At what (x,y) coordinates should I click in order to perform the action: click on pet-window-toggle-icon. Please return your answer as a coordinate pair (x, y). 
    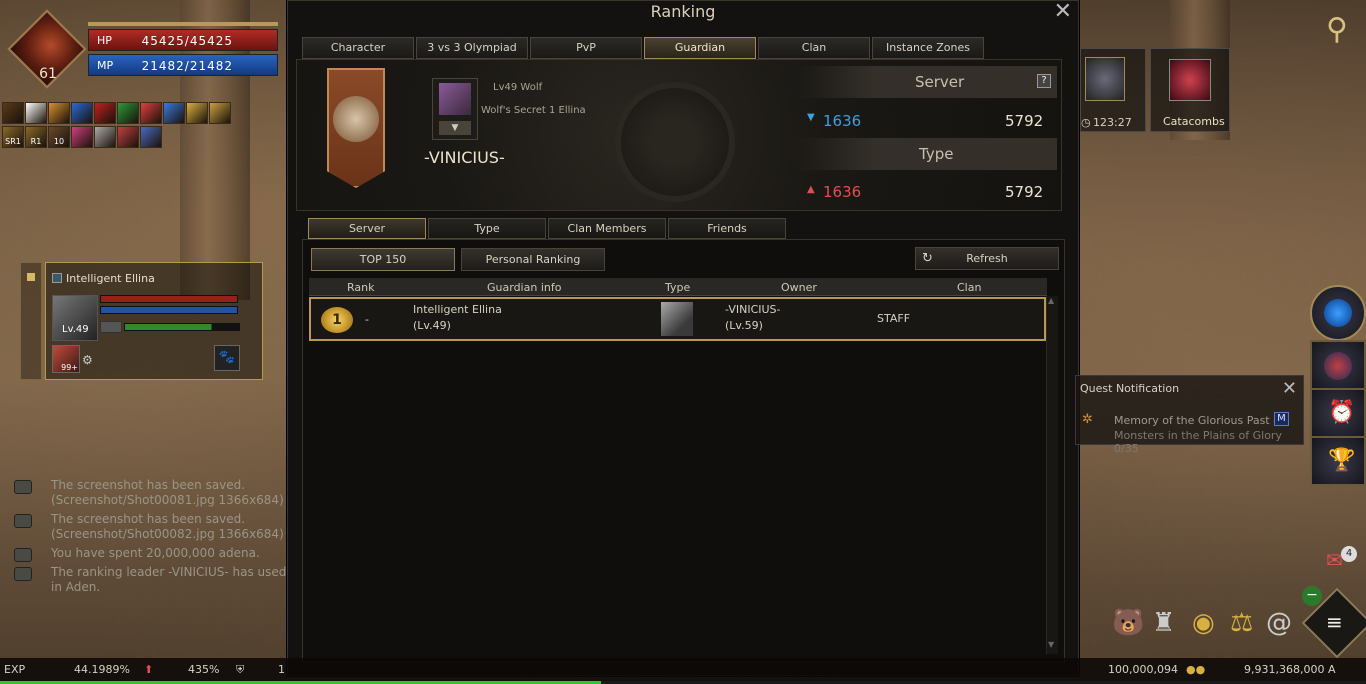
    Looking at the image, I should click on (31, 277).